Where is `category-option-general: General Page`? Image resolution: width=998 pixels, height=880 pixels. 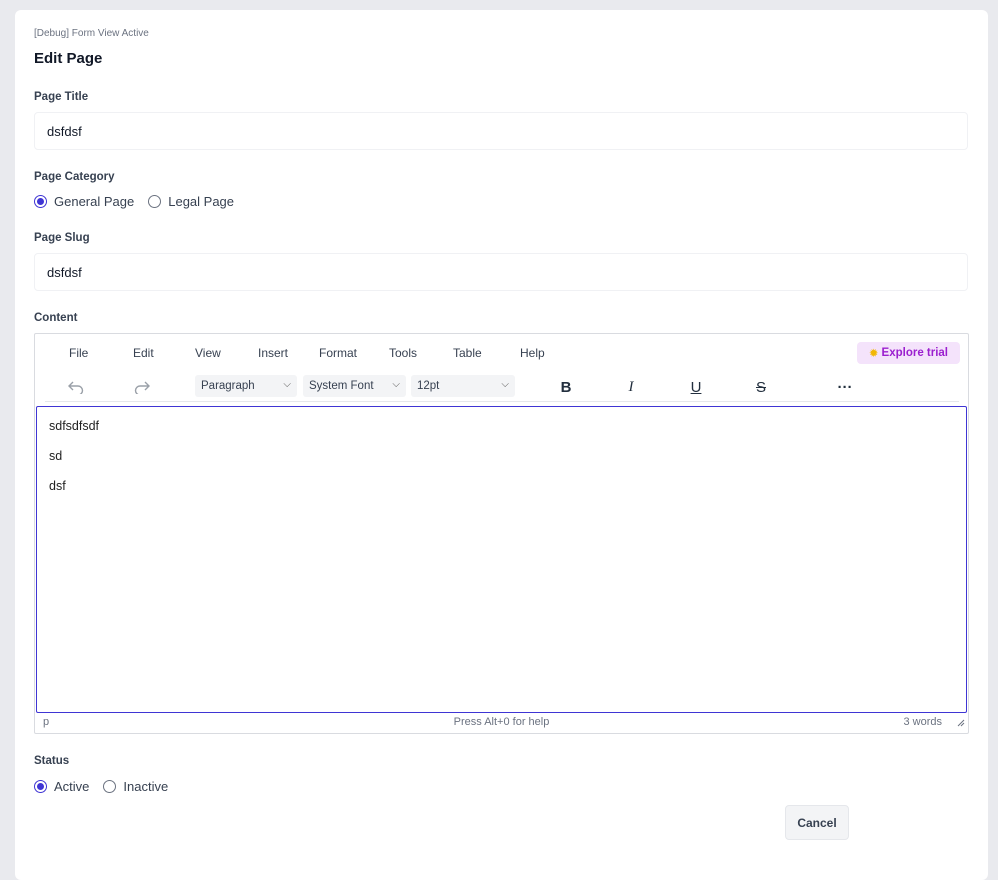
category-option-general: General Page is located at coordinates (84, 201).